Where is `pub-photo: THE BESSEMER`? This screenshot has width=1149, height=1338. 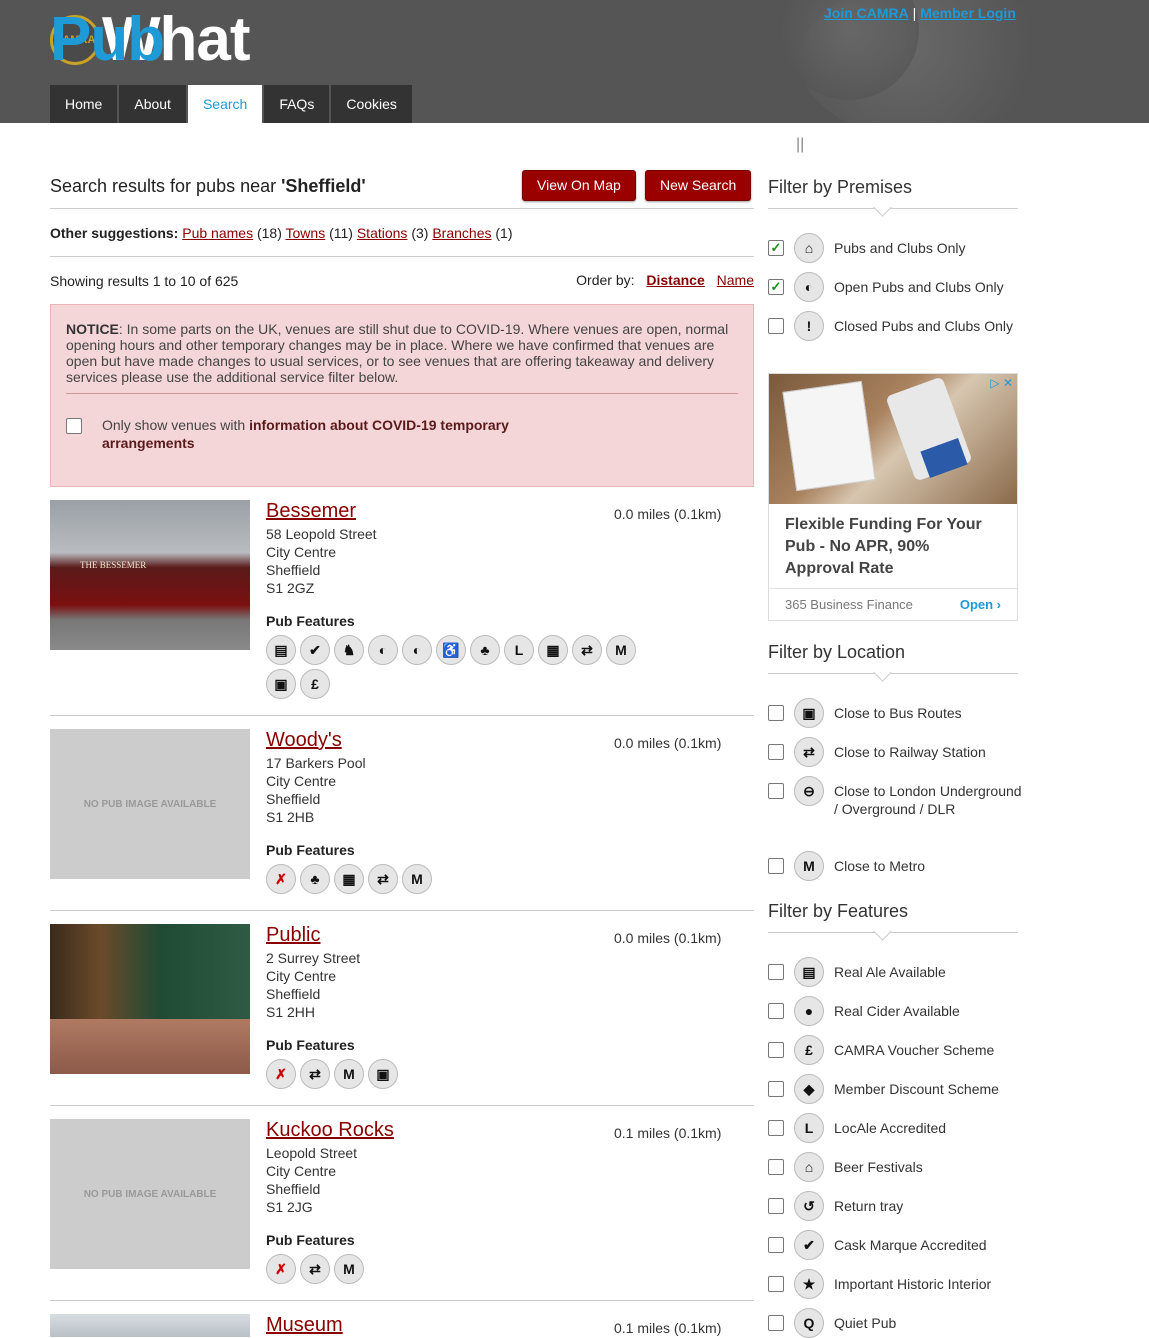
pub-photo: THE BESSEMER is located at coordinates (150, 575).